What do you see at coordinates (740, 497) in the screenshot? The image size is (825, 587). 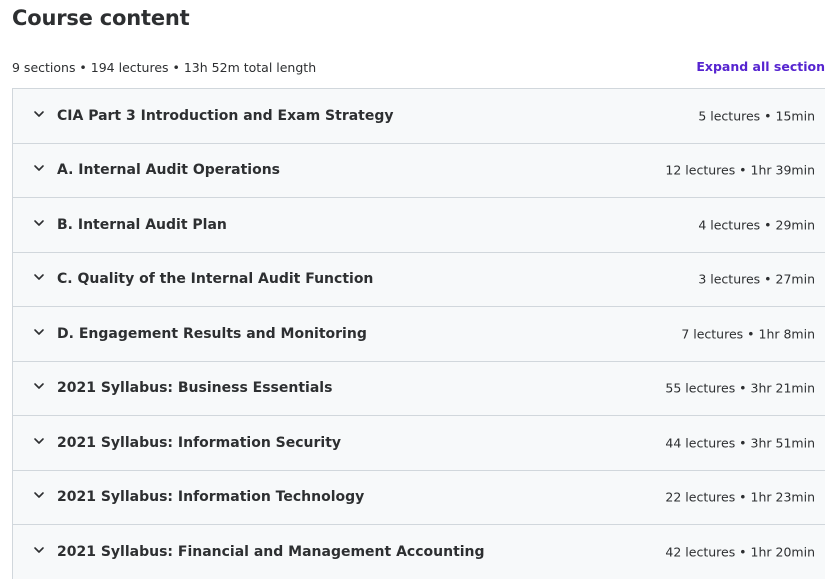 I see `section-meta: 22 lectures • 1hr 23min` at bounding box center [740, 497].